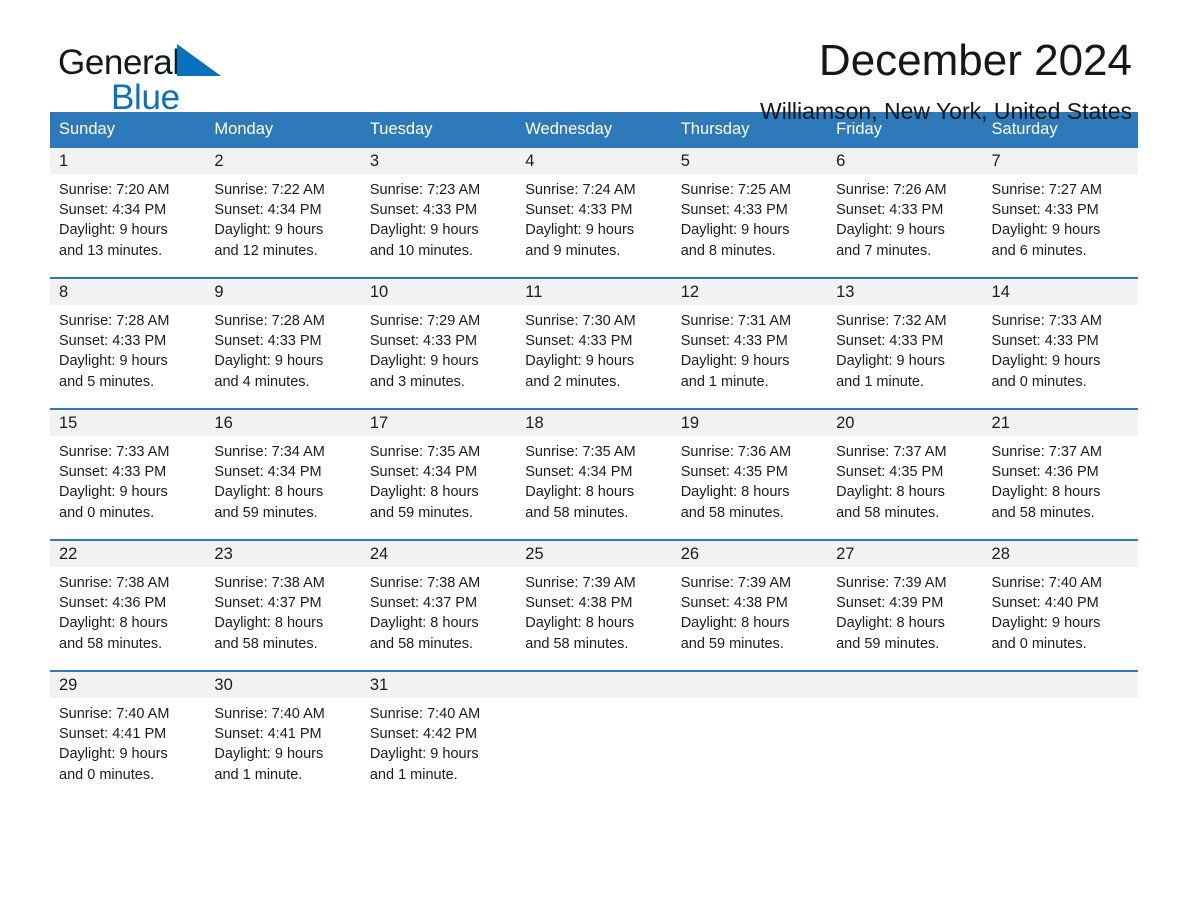  I want to click on day-sunrise-line: Sunrise: 7:35 AM, so click(425, 452).